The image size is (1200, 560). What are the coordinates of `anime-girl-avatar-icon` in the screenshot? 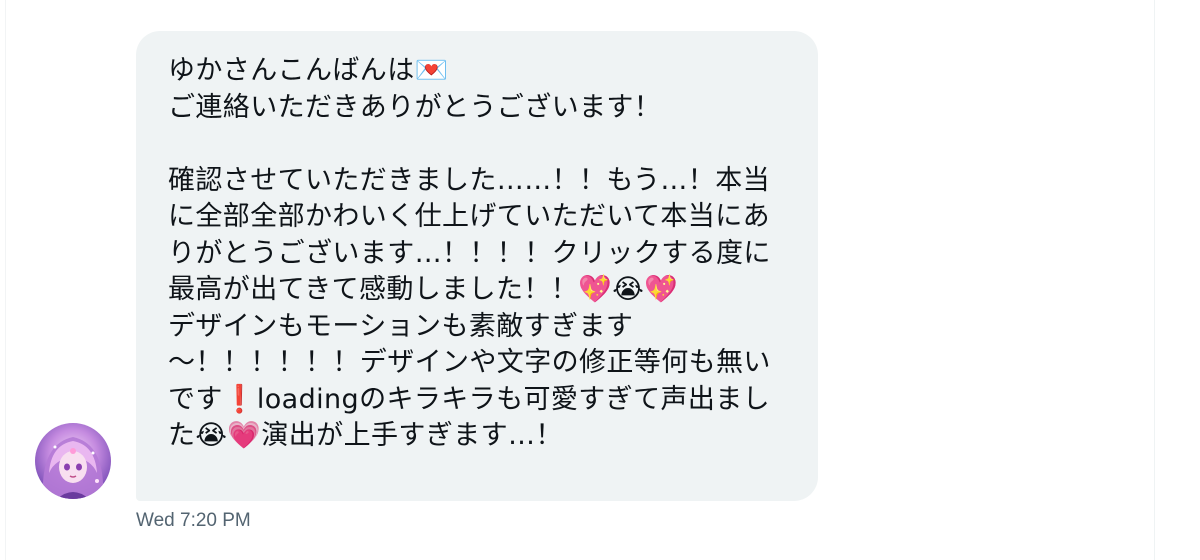 It's located at (73, 468).